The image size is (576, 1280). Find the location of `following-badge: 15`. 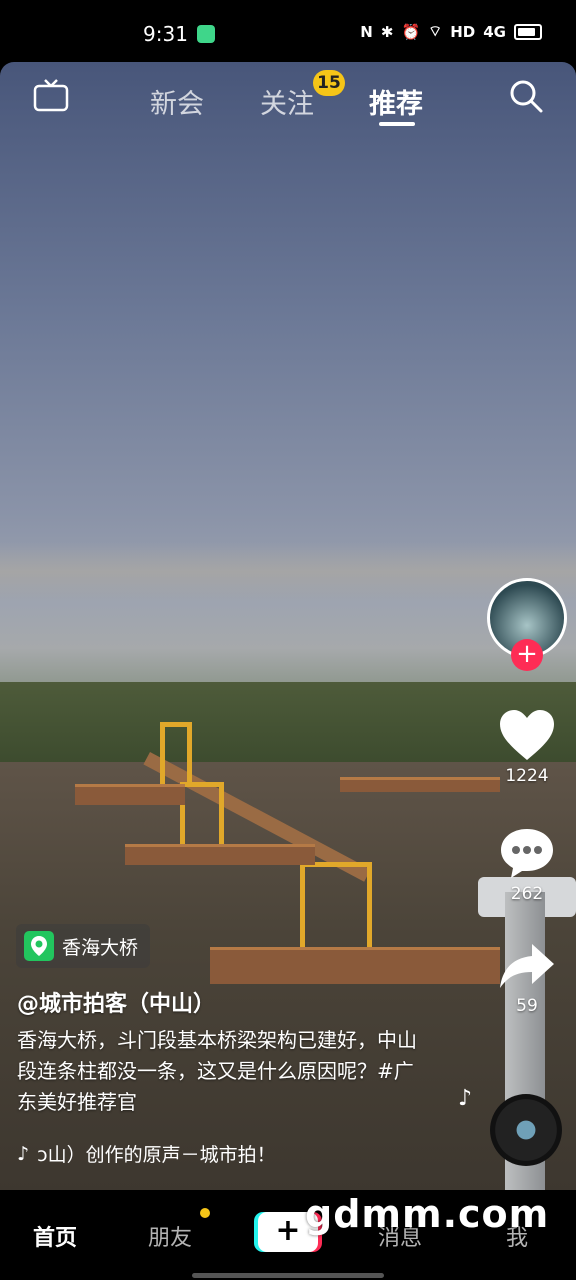

following-badge: 15 is located at coordinates (329, 83).